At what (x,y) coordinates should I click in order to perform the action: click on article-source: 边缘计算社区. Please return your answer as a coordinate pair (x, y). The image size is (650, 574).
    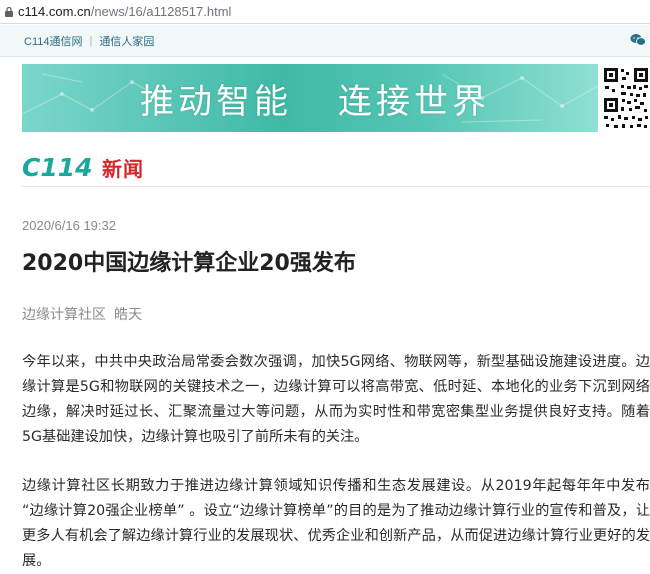
    Looking at the image, I should click on (64, 315).